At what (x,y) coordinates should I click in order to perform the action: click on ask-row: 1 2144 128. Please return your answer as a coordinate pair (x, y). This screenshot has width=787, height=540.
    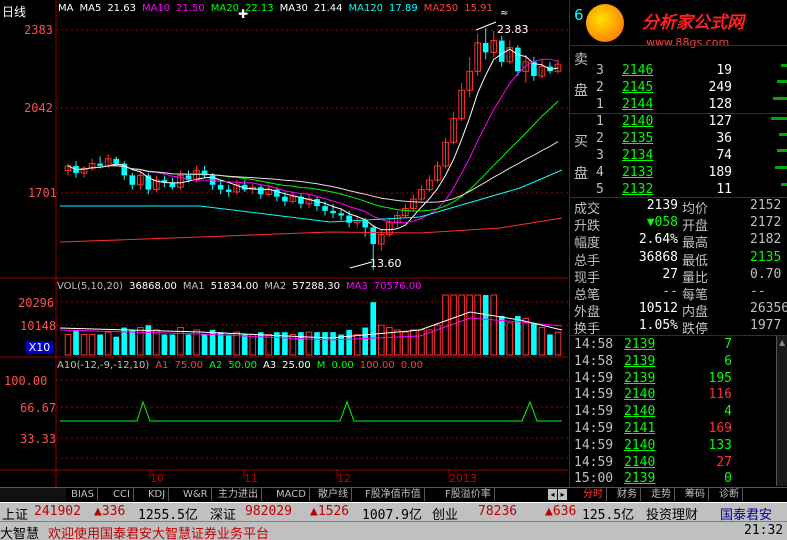
    Looking at the image, I should click on (678, 105).